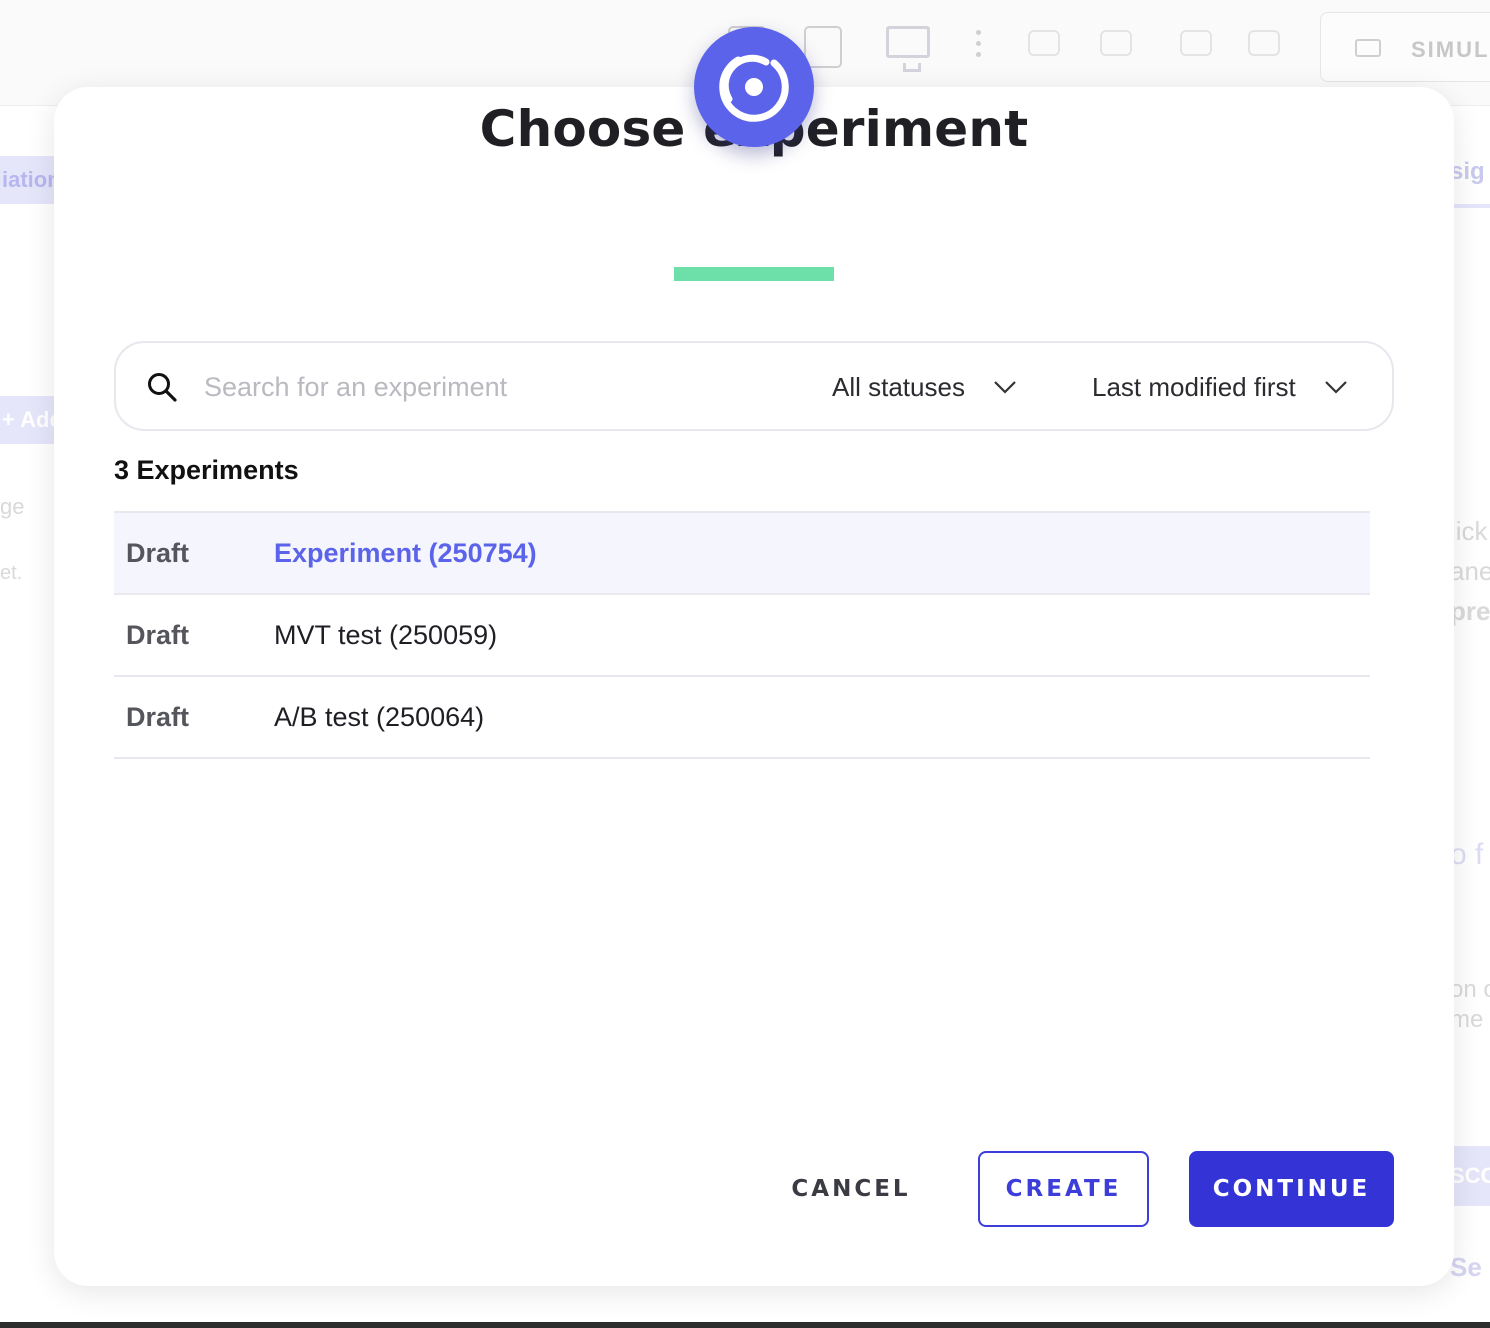 The image size is (1490, 1328). Describe the element at coordinates (979, 46) in the screenshot. I see `more-options-icon` at that location.